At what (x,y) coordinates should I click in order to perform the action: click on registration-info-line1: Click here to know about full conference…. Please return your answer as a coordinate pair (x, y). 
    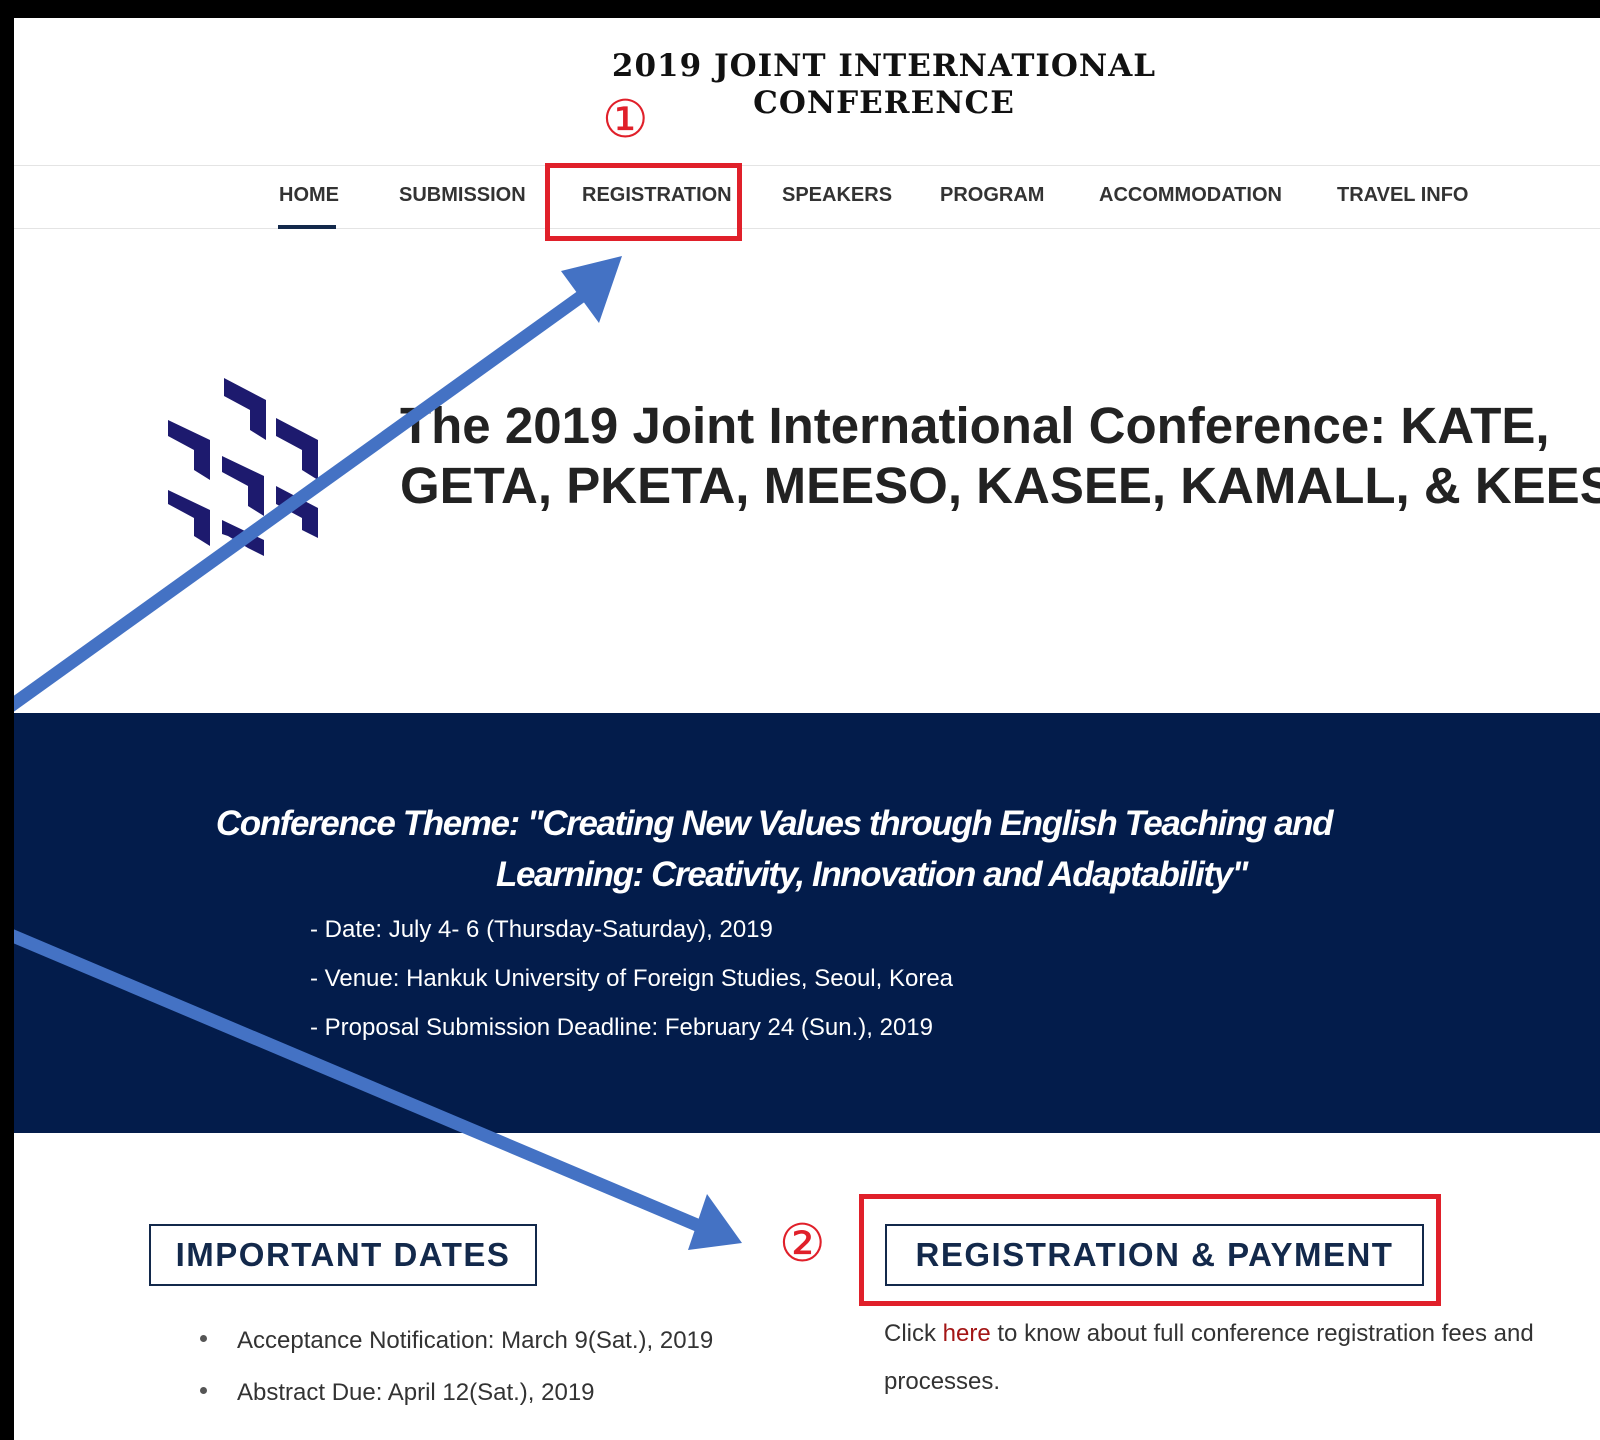
    Looking at the image, I should click on (1209, 1334).